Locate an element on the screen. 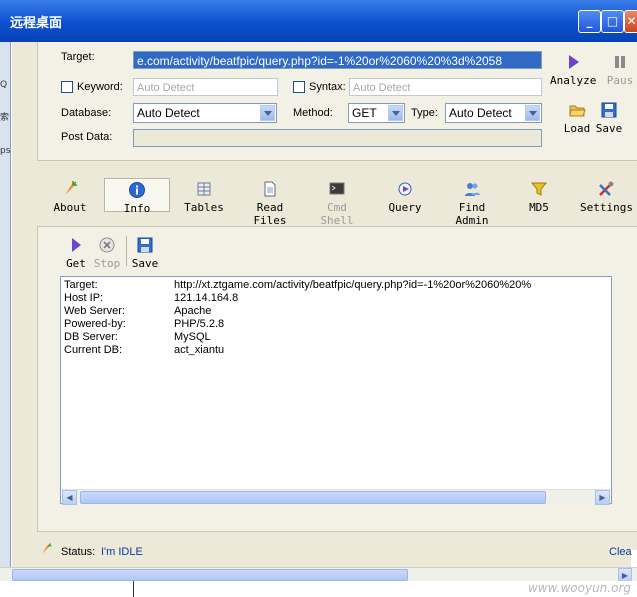 Image resolution: width=637 pixels, height=597 pixels. info-row: Current DB: act_xiantu is located at coordinates (144, 350).